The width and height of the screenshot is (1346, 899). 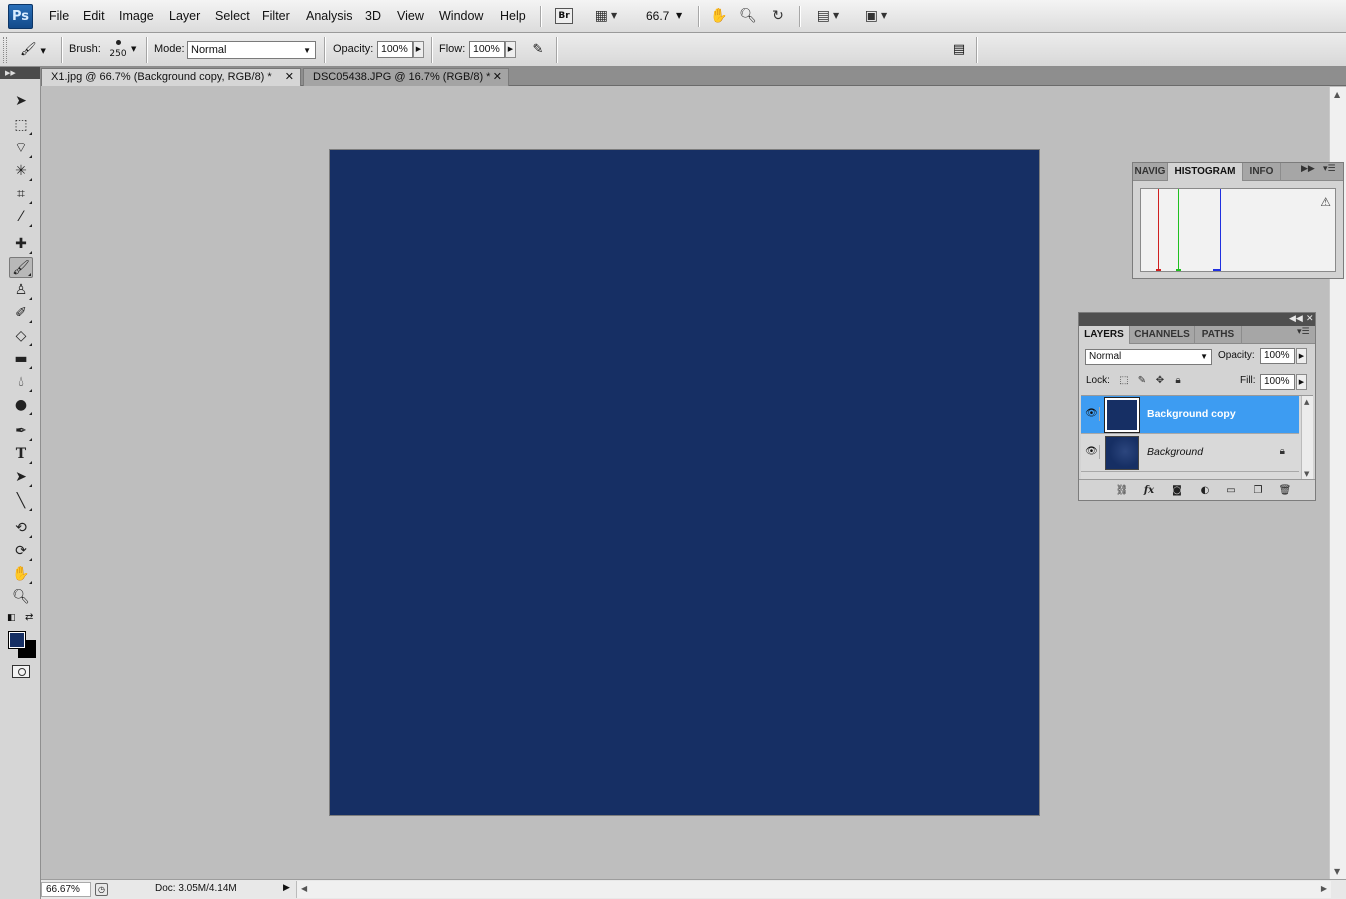 I want to click on move-tool: ➤, so click(x=21, y=101).